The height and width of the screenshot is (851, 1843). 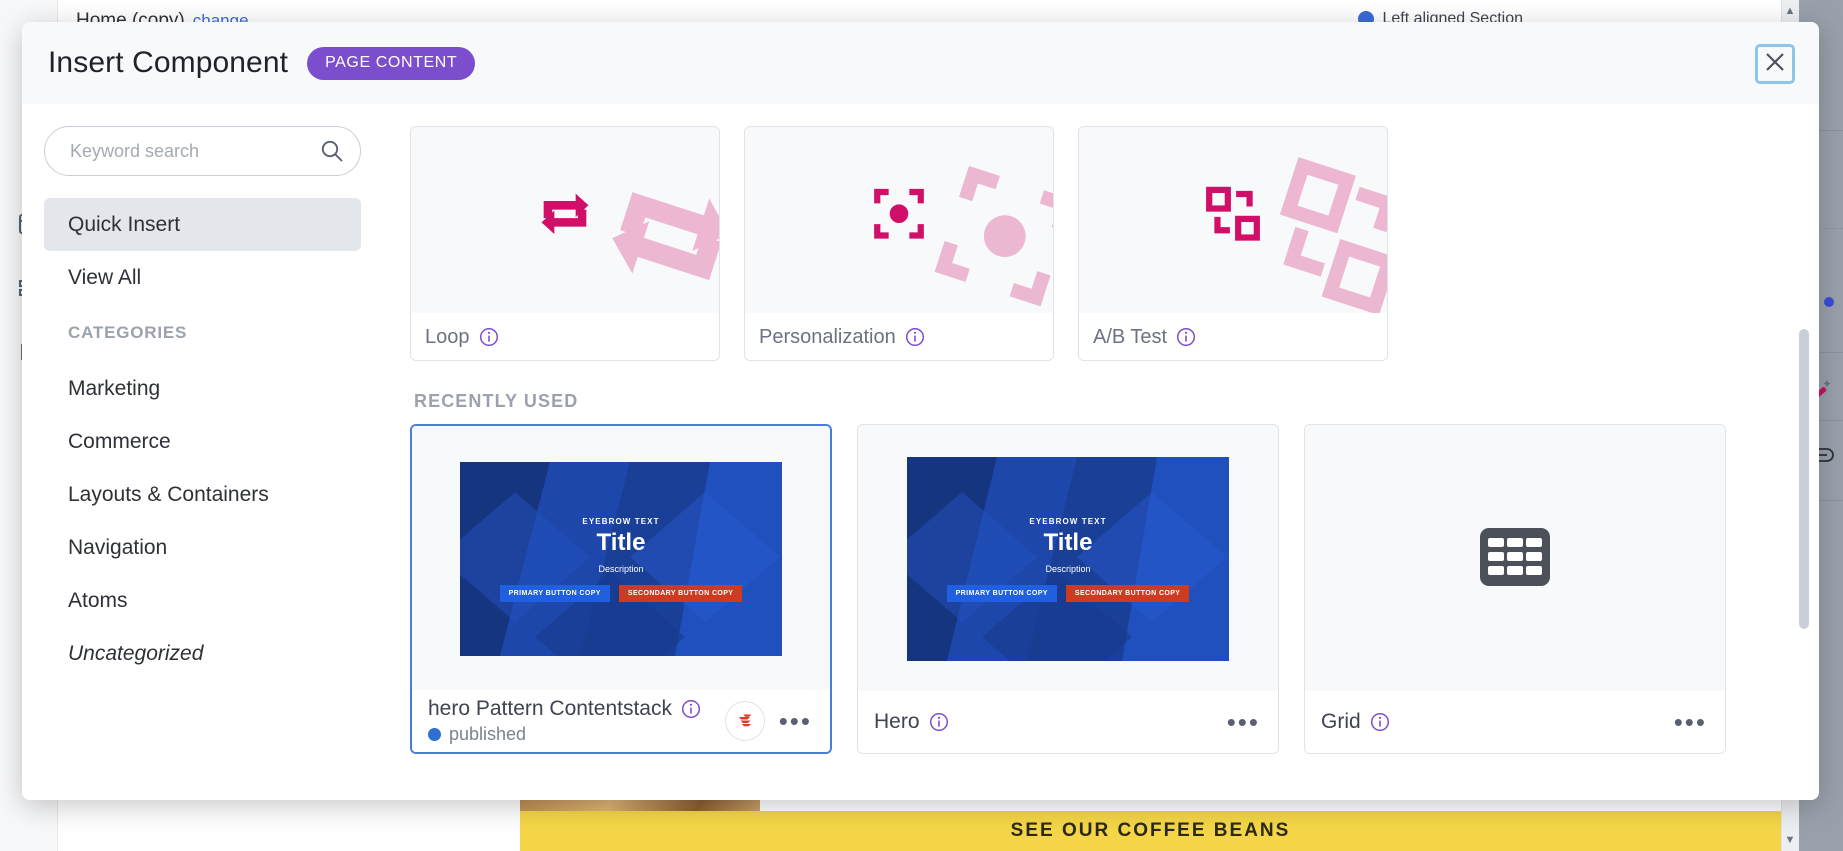 What do you see at coordinates (899, 216) in the screenshot?
I see `personalization-icon` at bounding box center [899, 216].